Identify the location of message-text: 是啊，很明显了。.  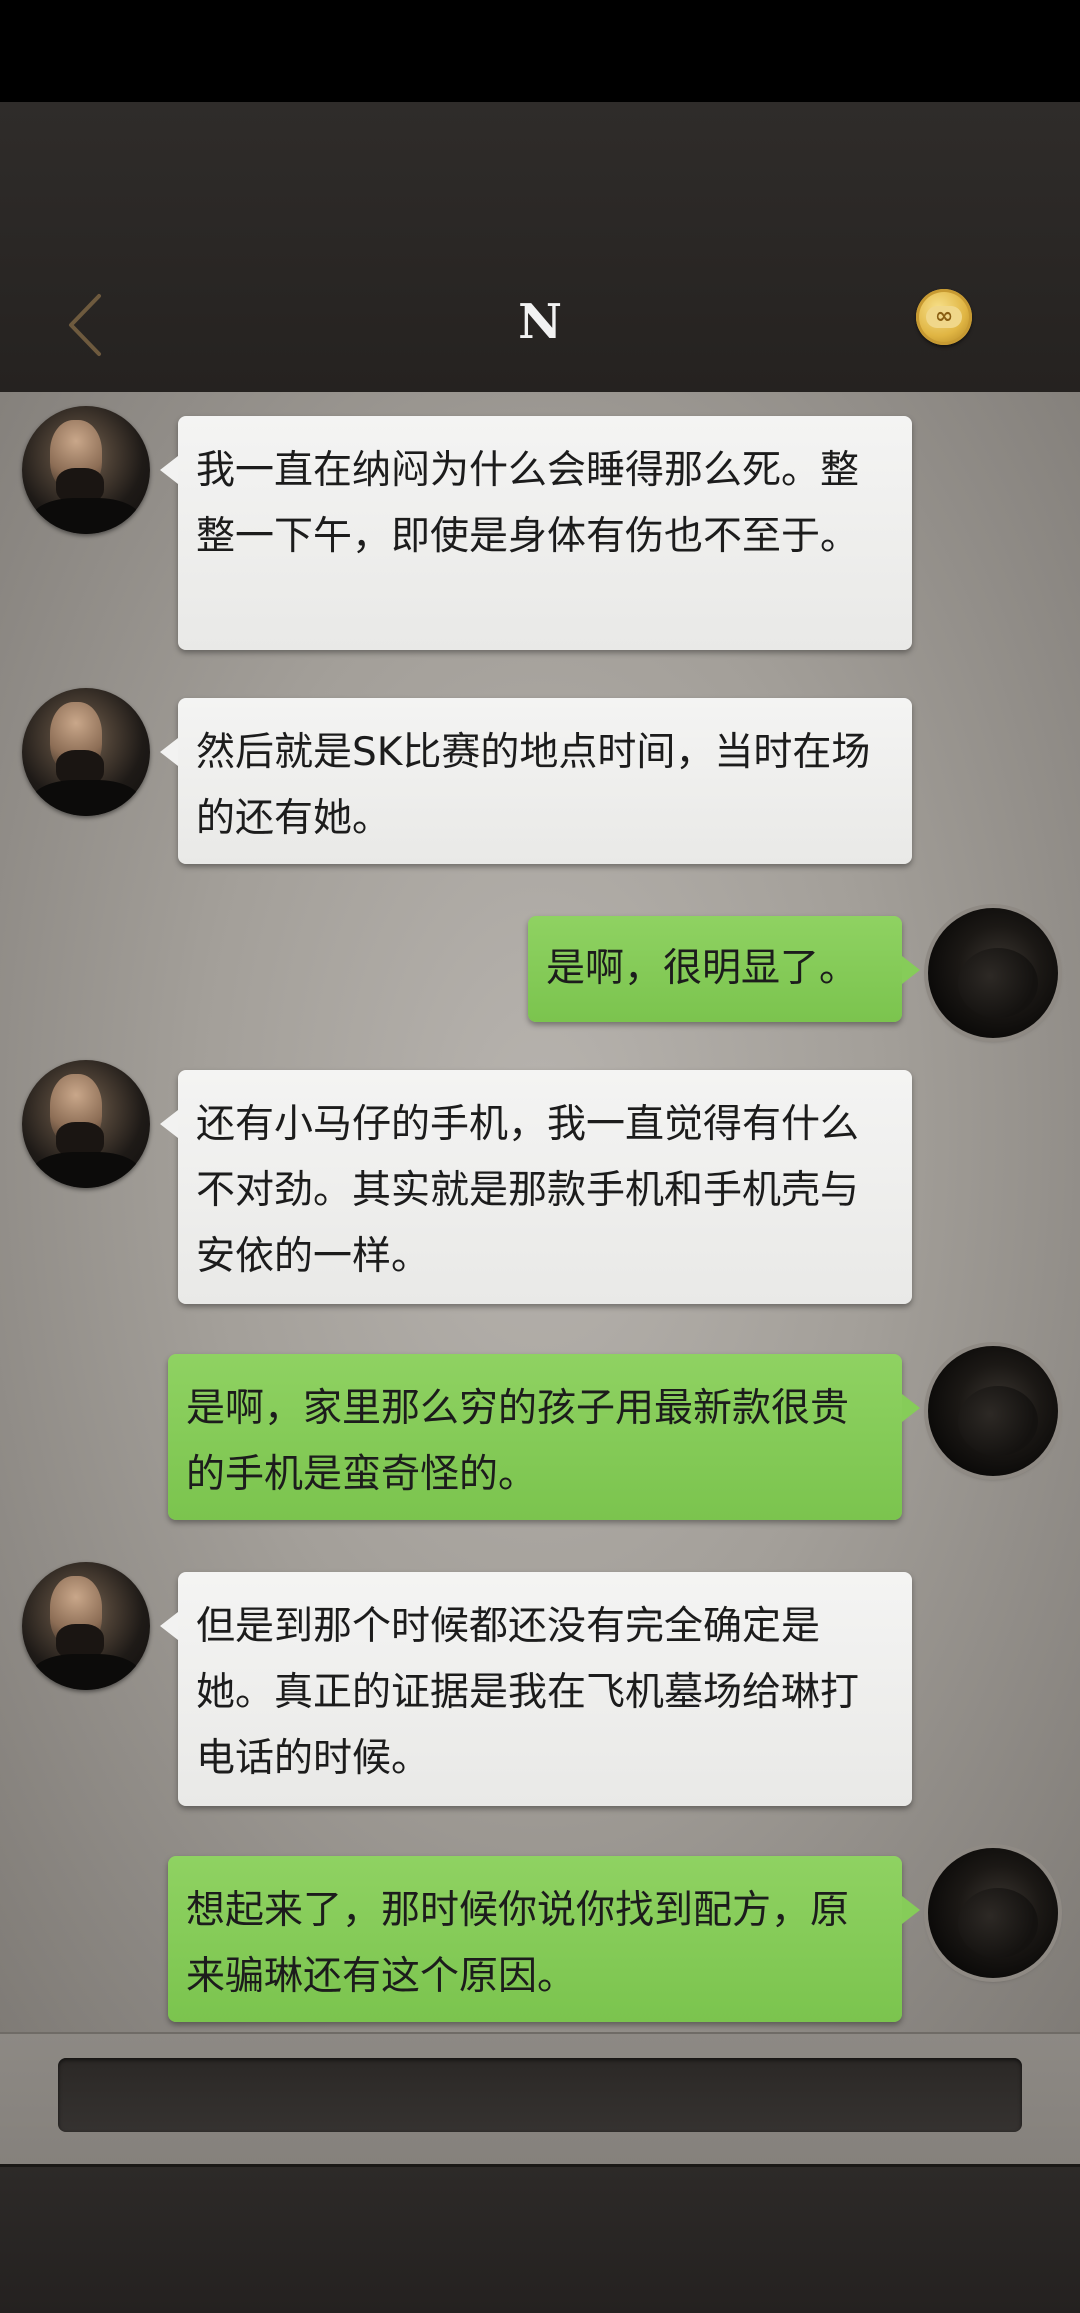
(702, 968).